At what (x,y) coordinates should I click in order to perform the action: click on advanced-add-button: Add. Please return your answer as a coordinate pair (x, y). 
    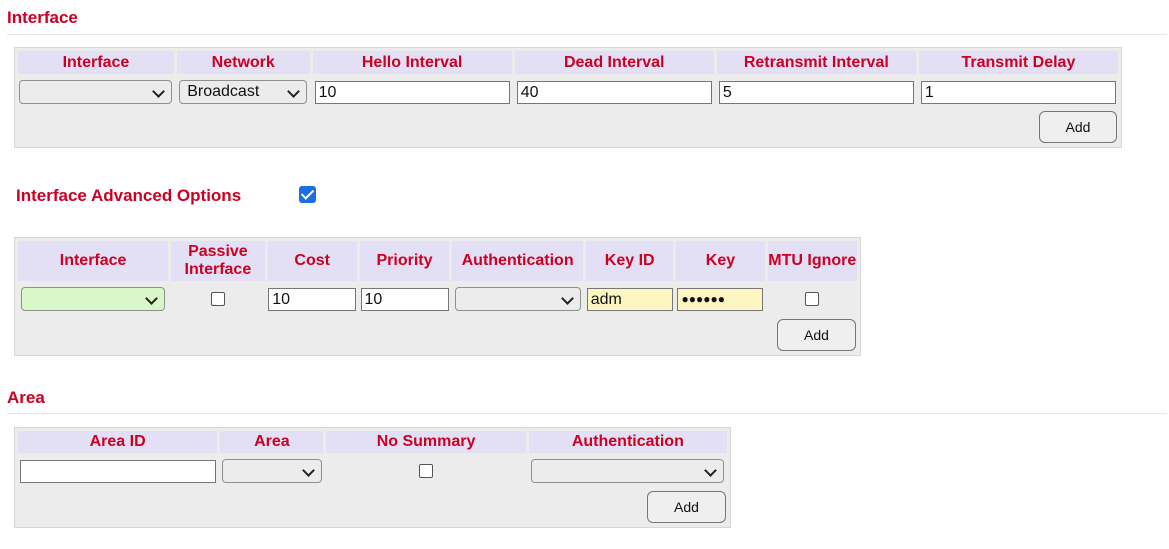
    Looking at the image, I should click on (816, 334).